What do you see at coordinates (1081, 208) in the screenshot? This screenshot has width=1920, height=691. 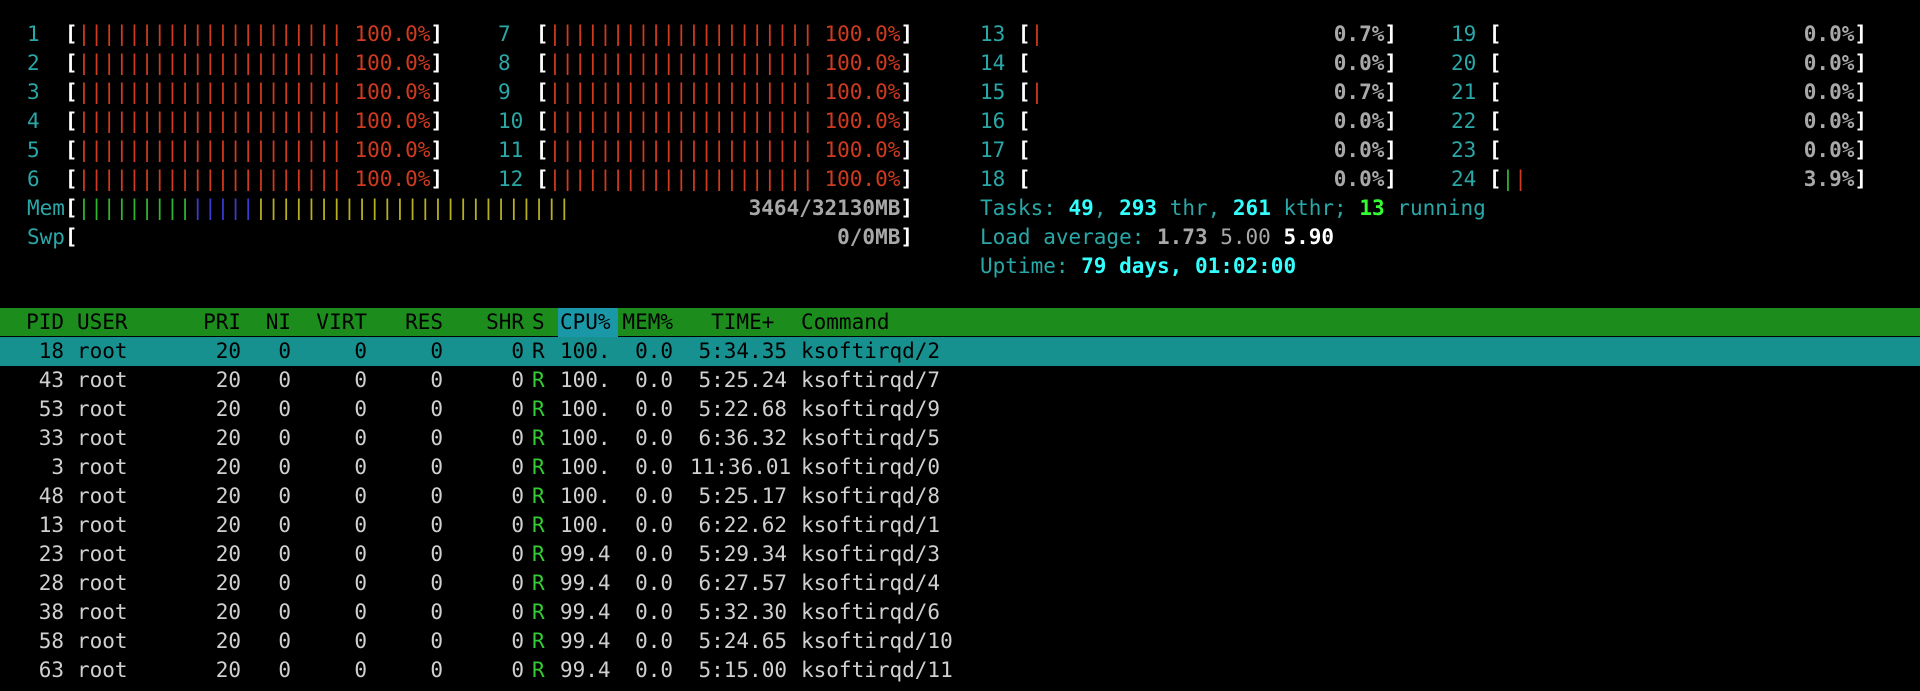 I see `tasks-count: 49` at bounding box center [1081, 208].